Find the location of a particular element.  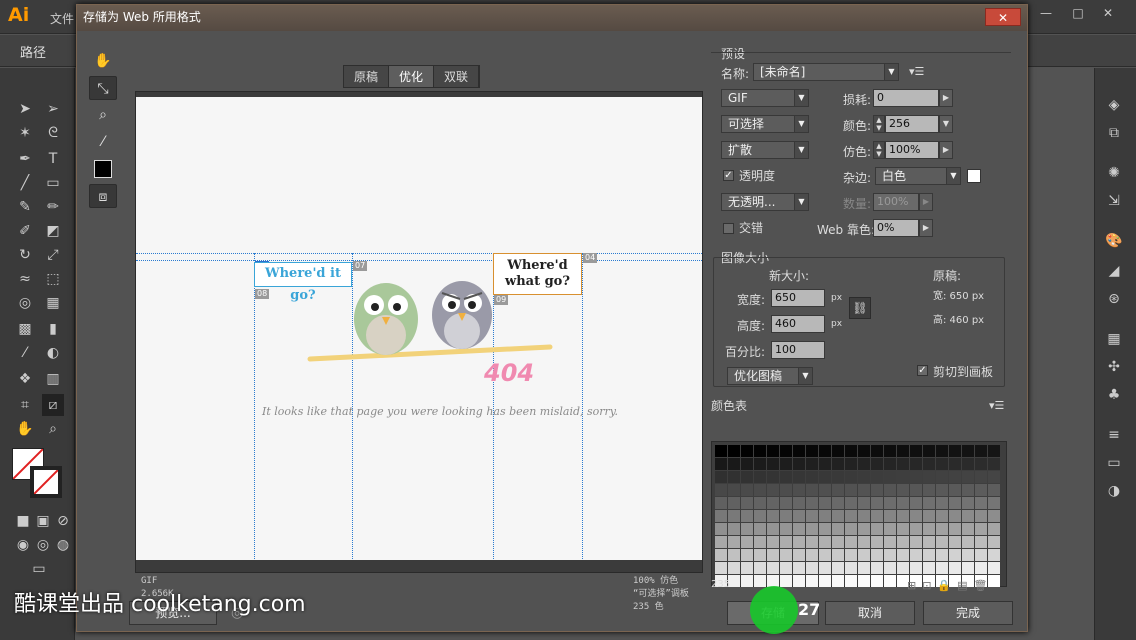

dither-field: 100% is located at coordinates (912, 150).